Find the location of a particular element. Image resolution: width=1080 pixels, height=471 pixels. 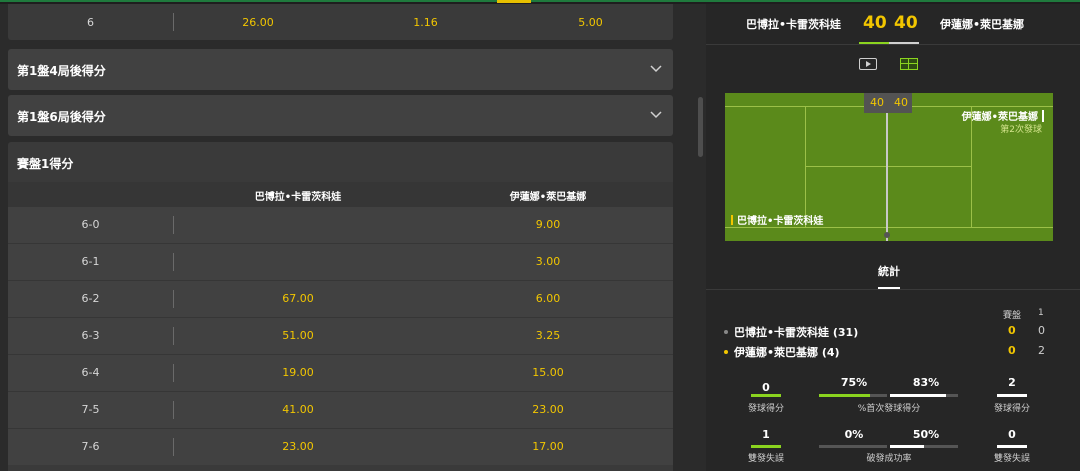

score-label: 7-5 is located at coordinates (90, 409).